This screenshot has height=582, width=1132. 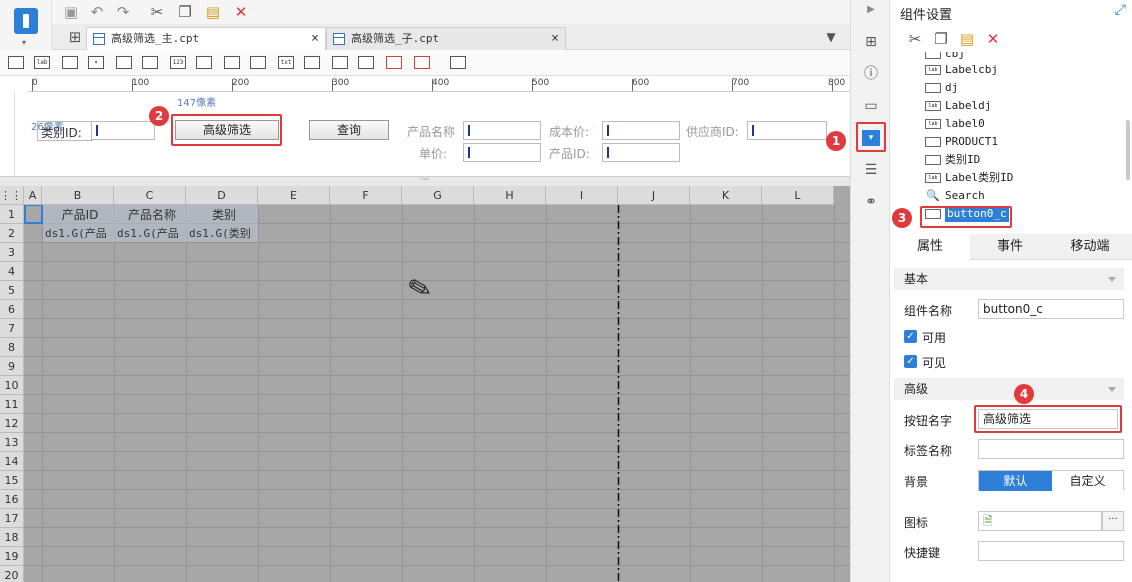 I want to click on link-icon: ⚭, so click(x=871, y=202).